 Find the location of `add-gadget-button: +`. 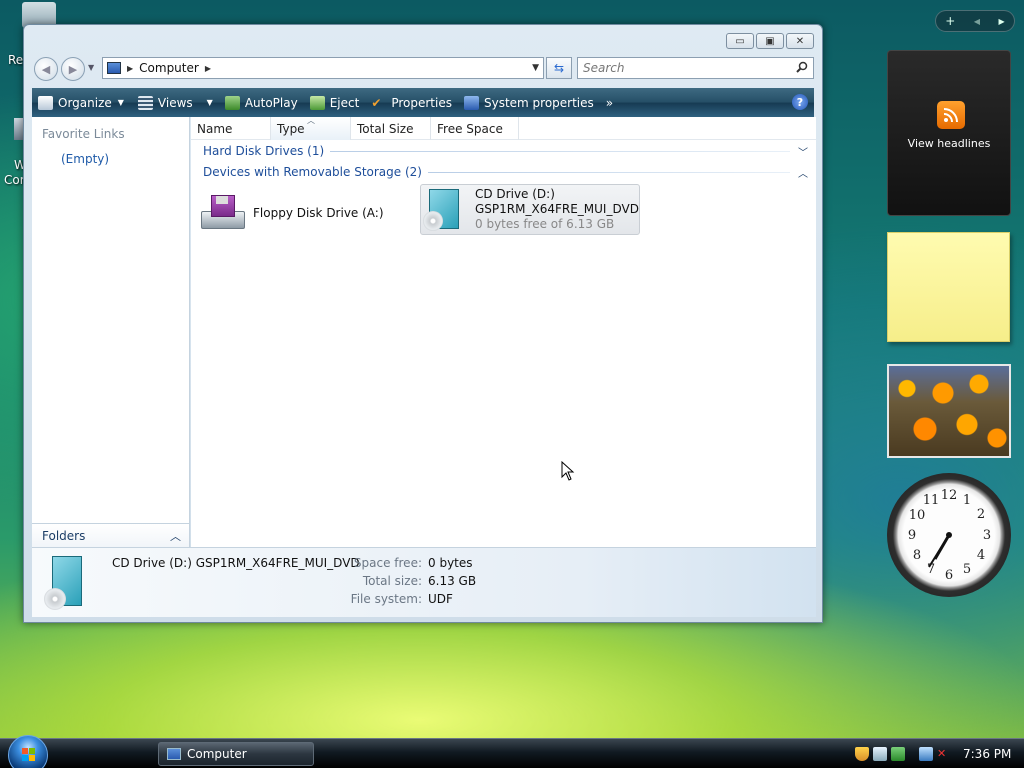

add-gadget-button: + is located at coordinates (950, 21).